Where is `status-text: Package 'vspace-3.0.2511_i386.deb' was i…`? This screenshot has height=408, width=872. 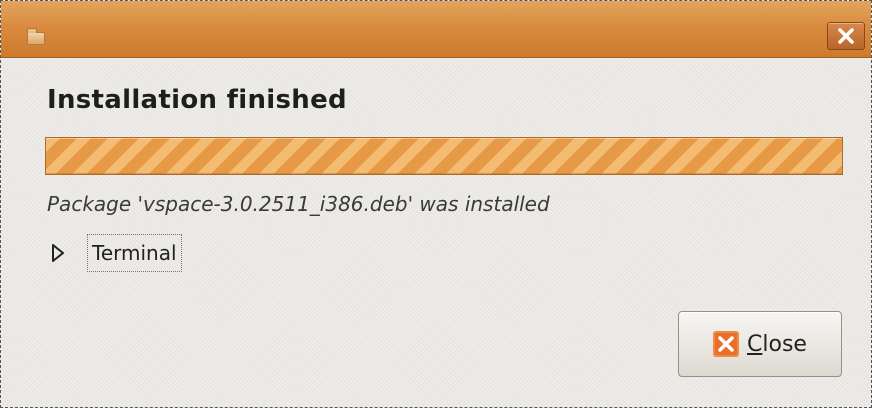
status-text: Package 'vspace-3.0.2511_i386.deb' was i… is located at coordinates (298, 204).